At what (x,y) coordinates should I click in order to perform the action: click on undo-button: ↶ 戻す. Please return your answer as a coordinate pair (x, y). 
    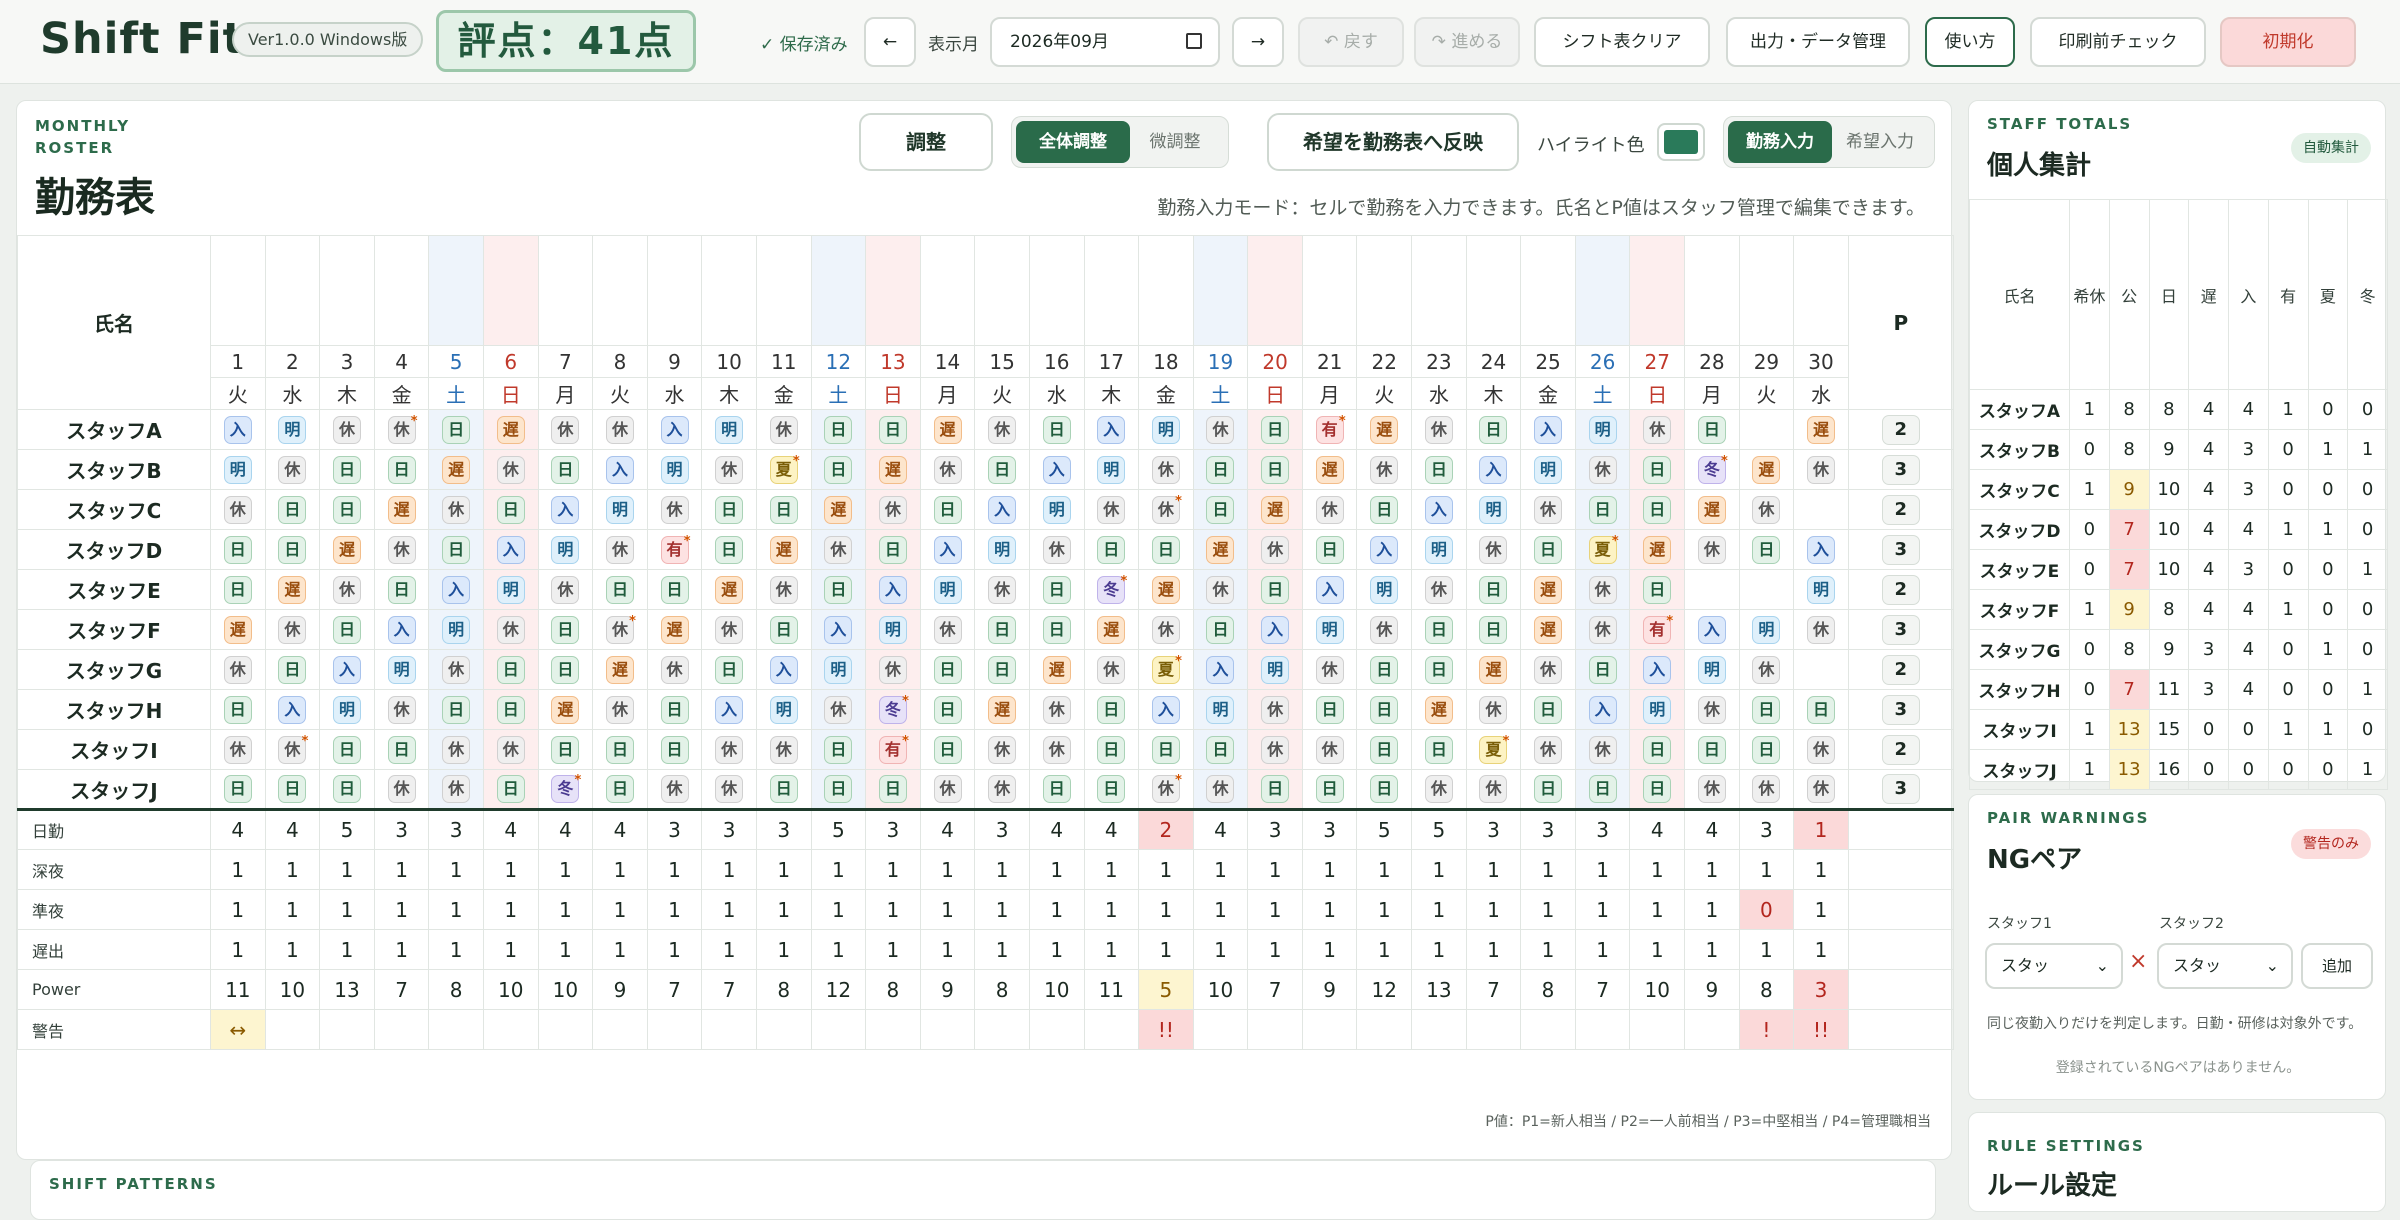
    Looking at the image, I should click on (1351, 42).